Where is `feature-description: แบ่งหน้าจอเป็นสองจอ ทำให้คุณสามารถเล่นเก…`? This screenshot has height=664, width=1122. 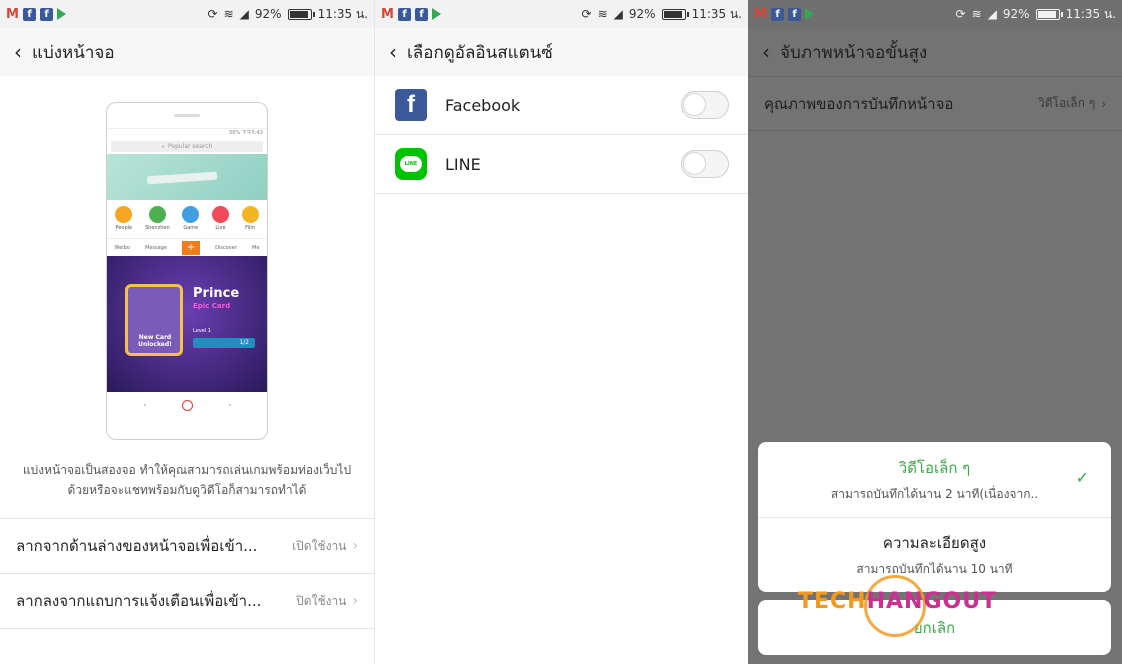
feature-description: แบ่งหน้าจอเป็นสองจอ ทำให้คุณสามารถเล่นเก… is located at coordinates (187, 480).